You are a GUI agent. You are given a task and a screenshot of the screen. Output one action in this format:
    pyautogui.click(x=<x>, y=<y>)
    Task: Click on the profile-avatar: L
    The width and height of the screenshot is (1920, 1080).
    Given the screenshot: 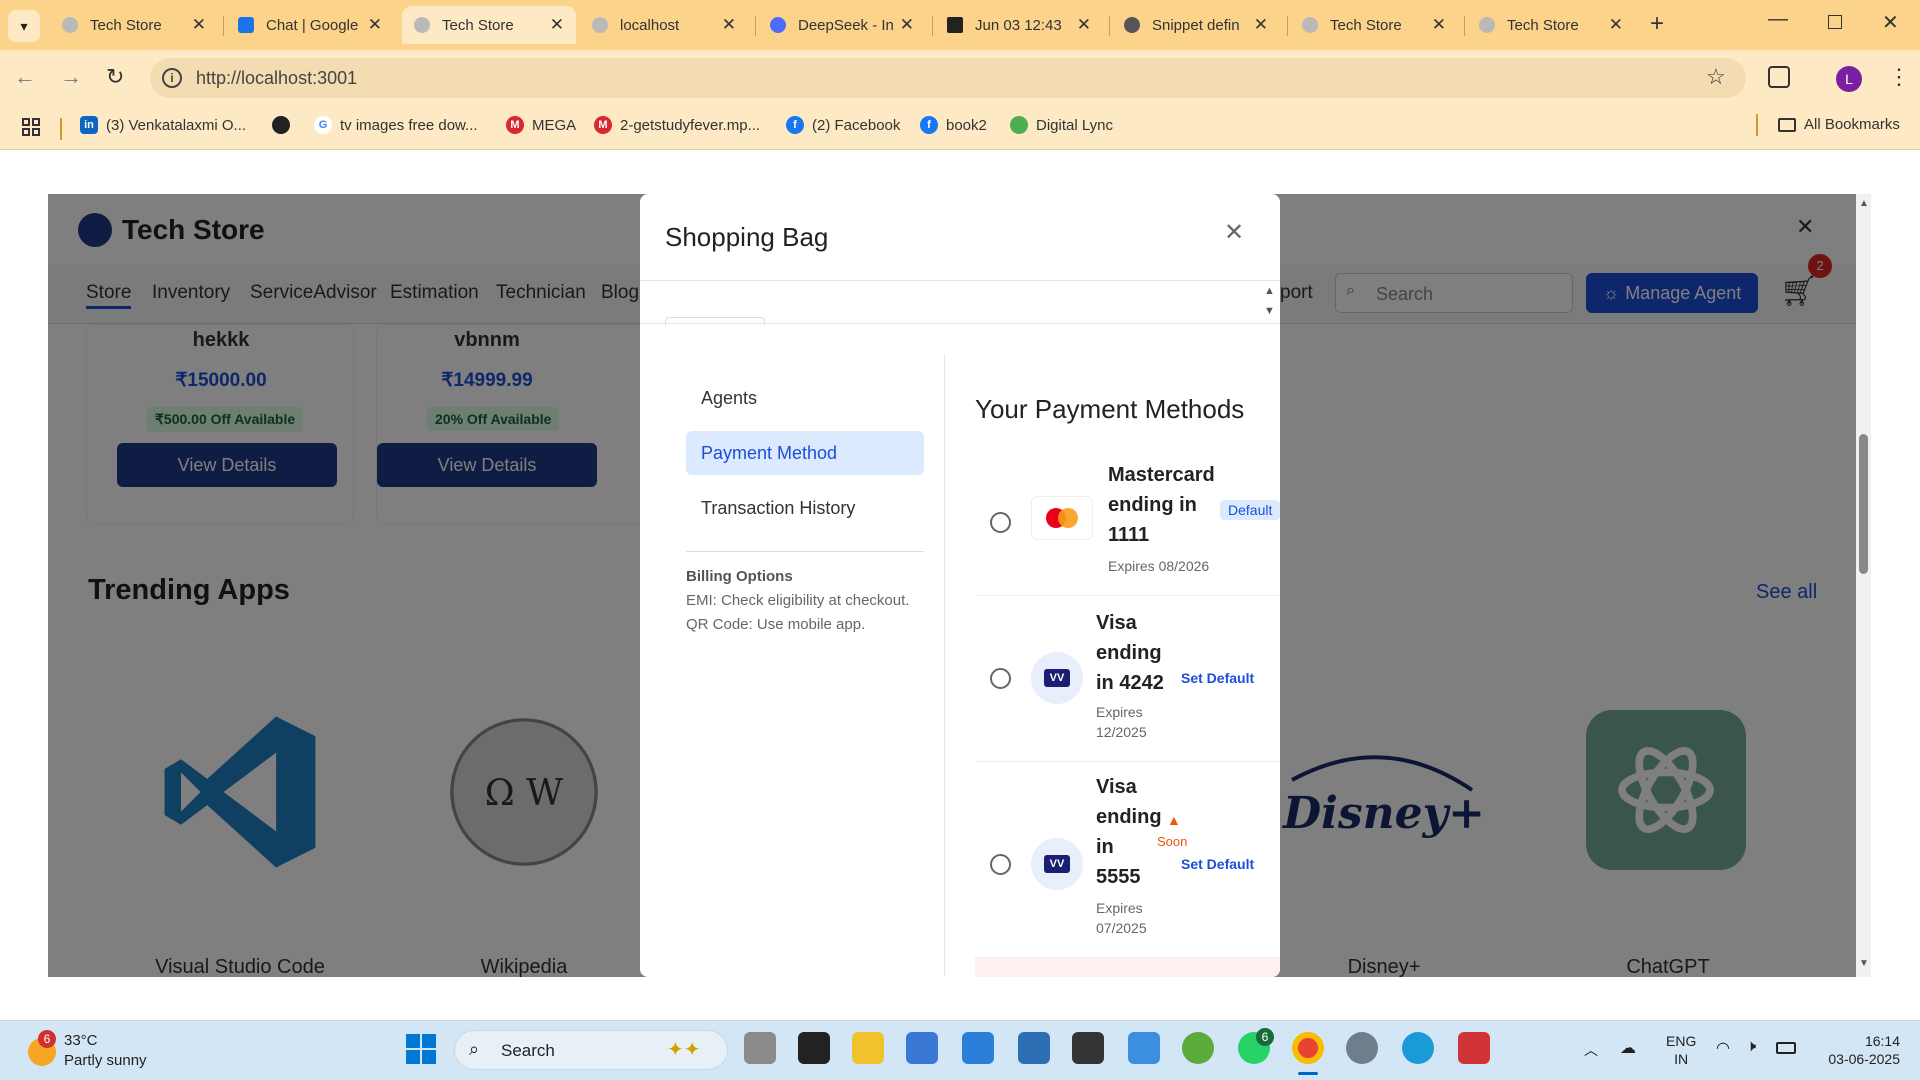 What is the action you would take?
    pyautogui.click(x=1849, y=79)
    